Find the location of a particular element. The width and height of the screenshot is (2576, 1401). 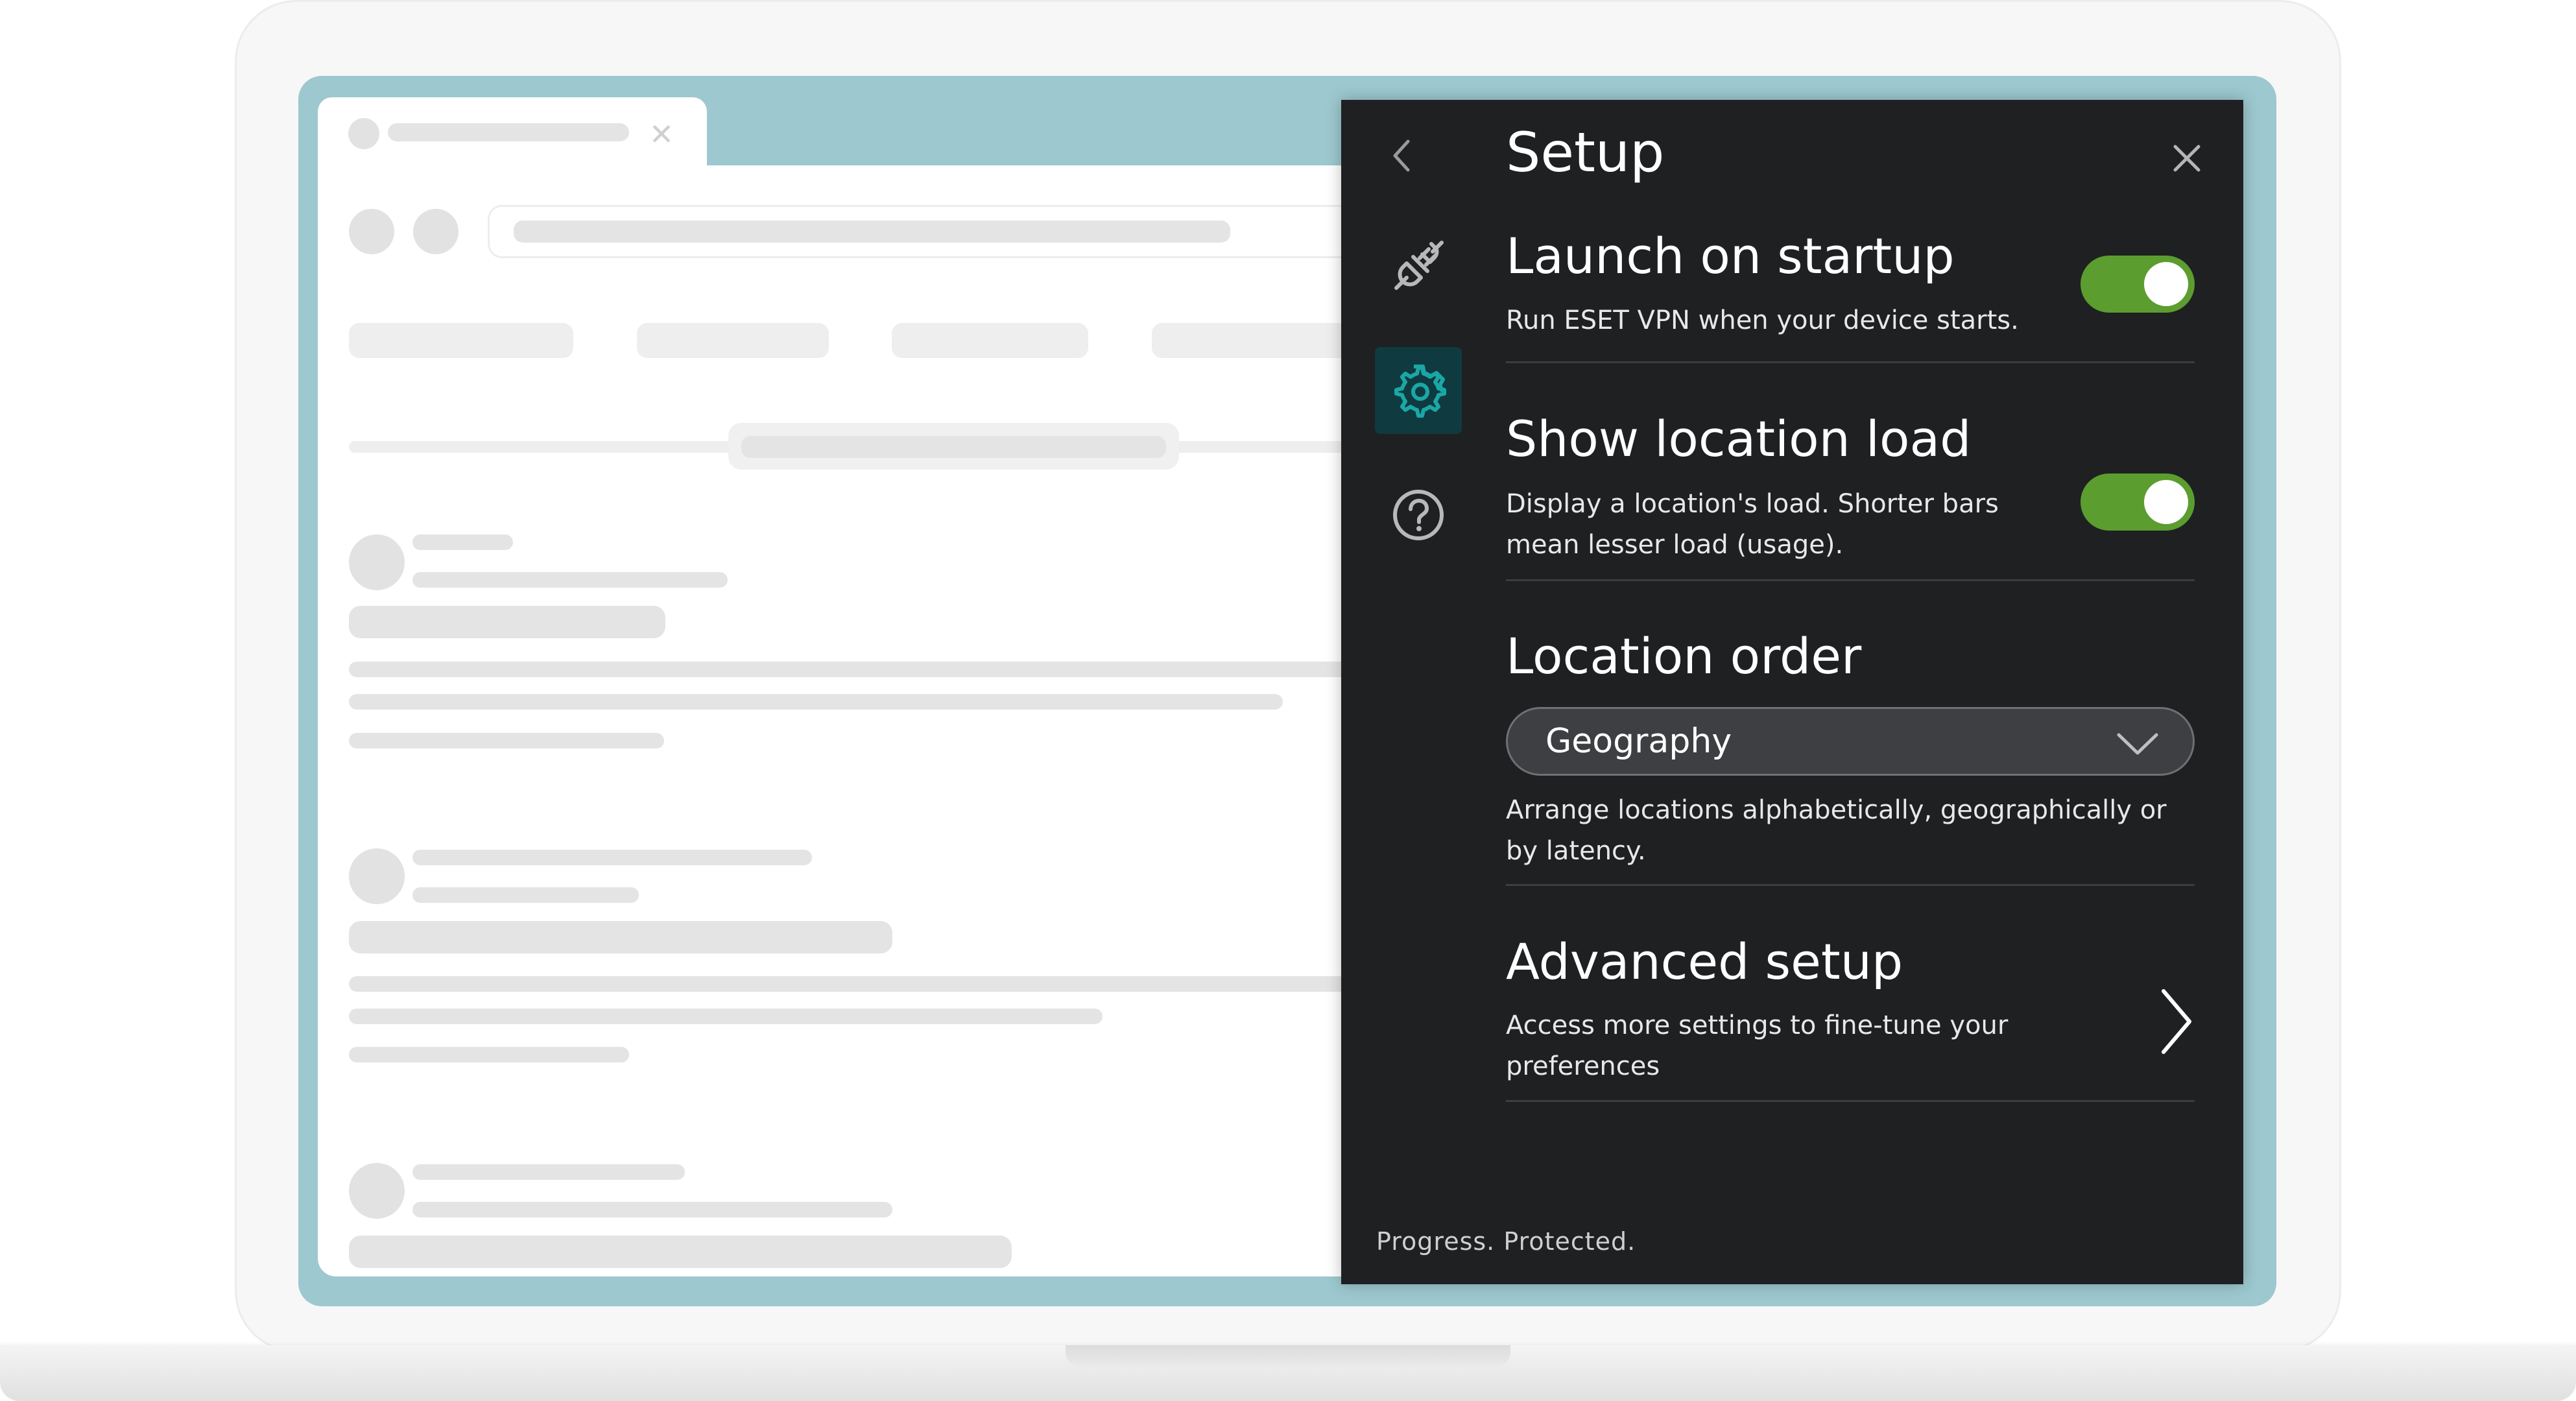

plug-icon is located at coordinates (1419, 266).